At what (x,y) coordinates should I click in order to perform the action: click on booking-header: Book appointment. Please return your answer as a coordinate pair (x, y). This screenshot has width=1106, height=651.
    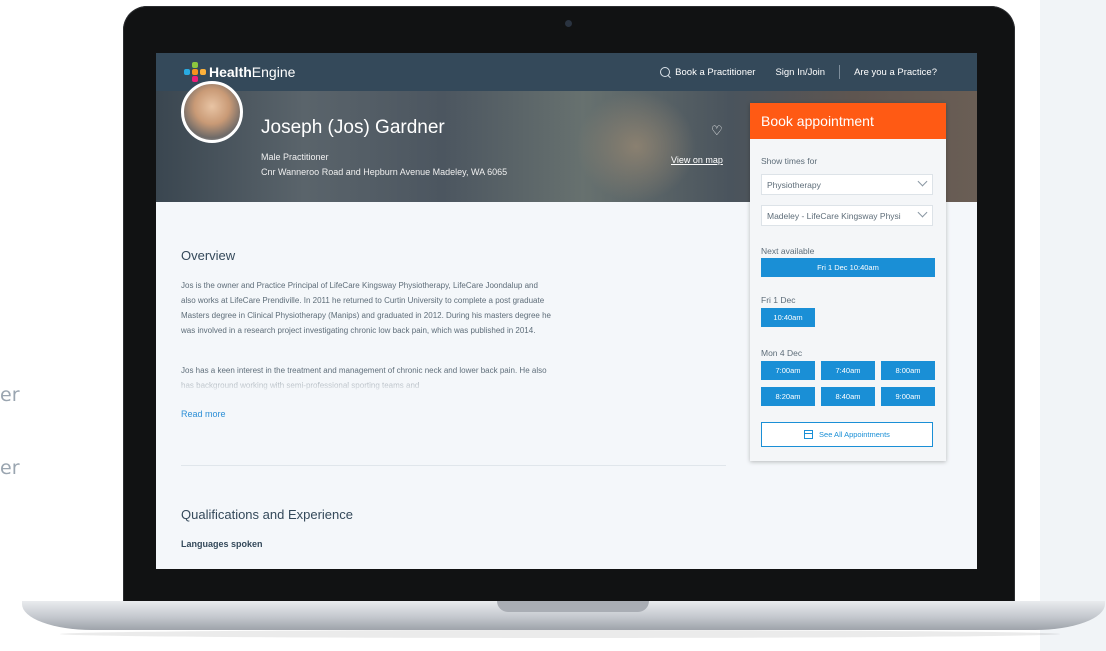
    Looking at the image, I should click on (848, 121).